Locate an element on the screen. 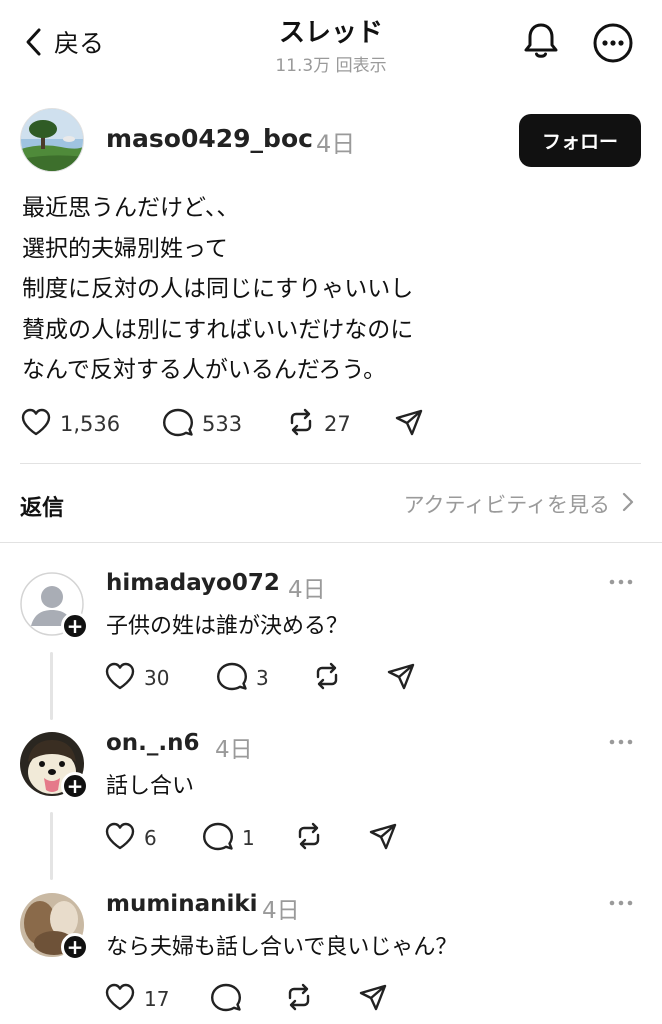 Image resolution: width=662 pixels, height=1024 pixels. like-button: 30 is located at coordinates (136, 678).